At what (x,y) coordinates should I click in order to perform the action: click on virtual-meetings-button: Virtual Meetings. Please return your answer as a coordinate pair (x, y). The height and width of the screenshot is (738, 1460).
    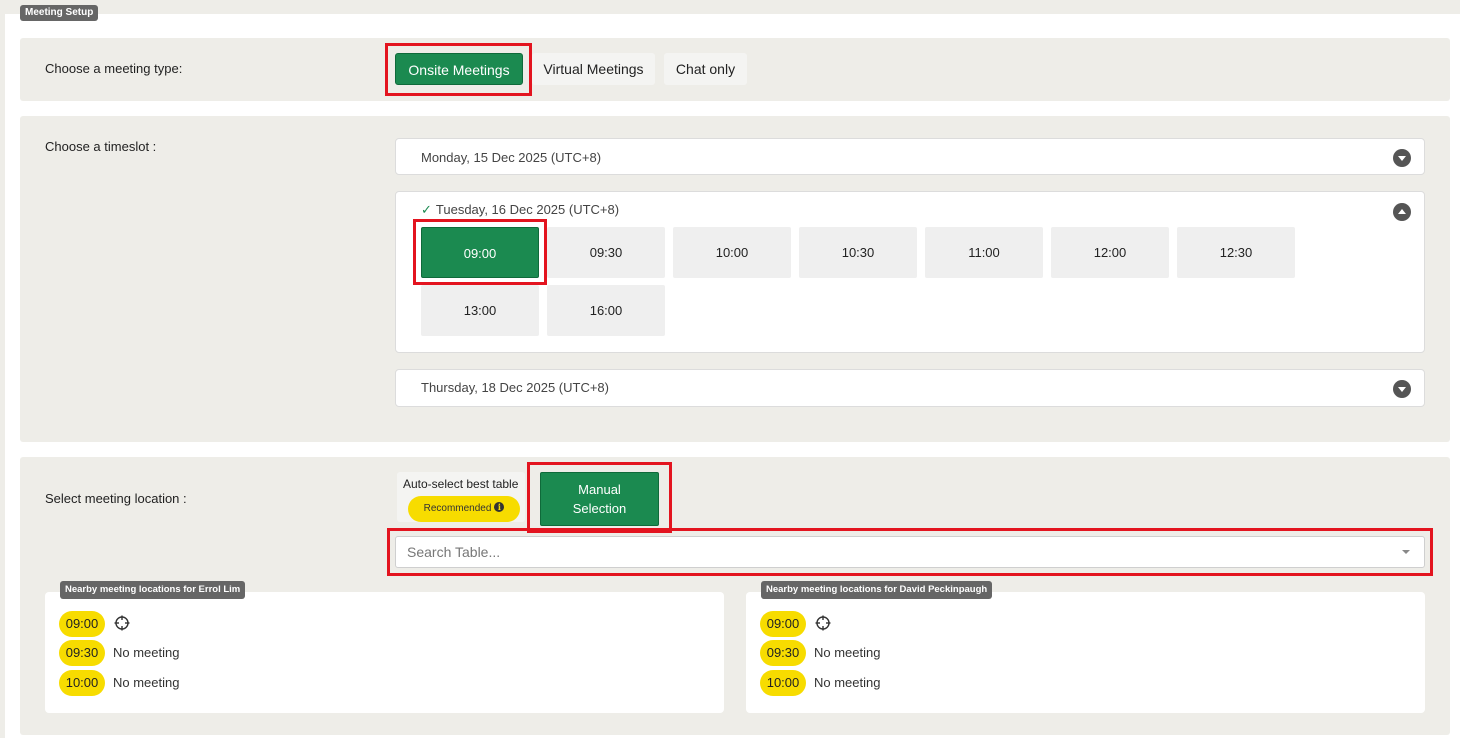
    Looking at the image, I should click on (593, 69).